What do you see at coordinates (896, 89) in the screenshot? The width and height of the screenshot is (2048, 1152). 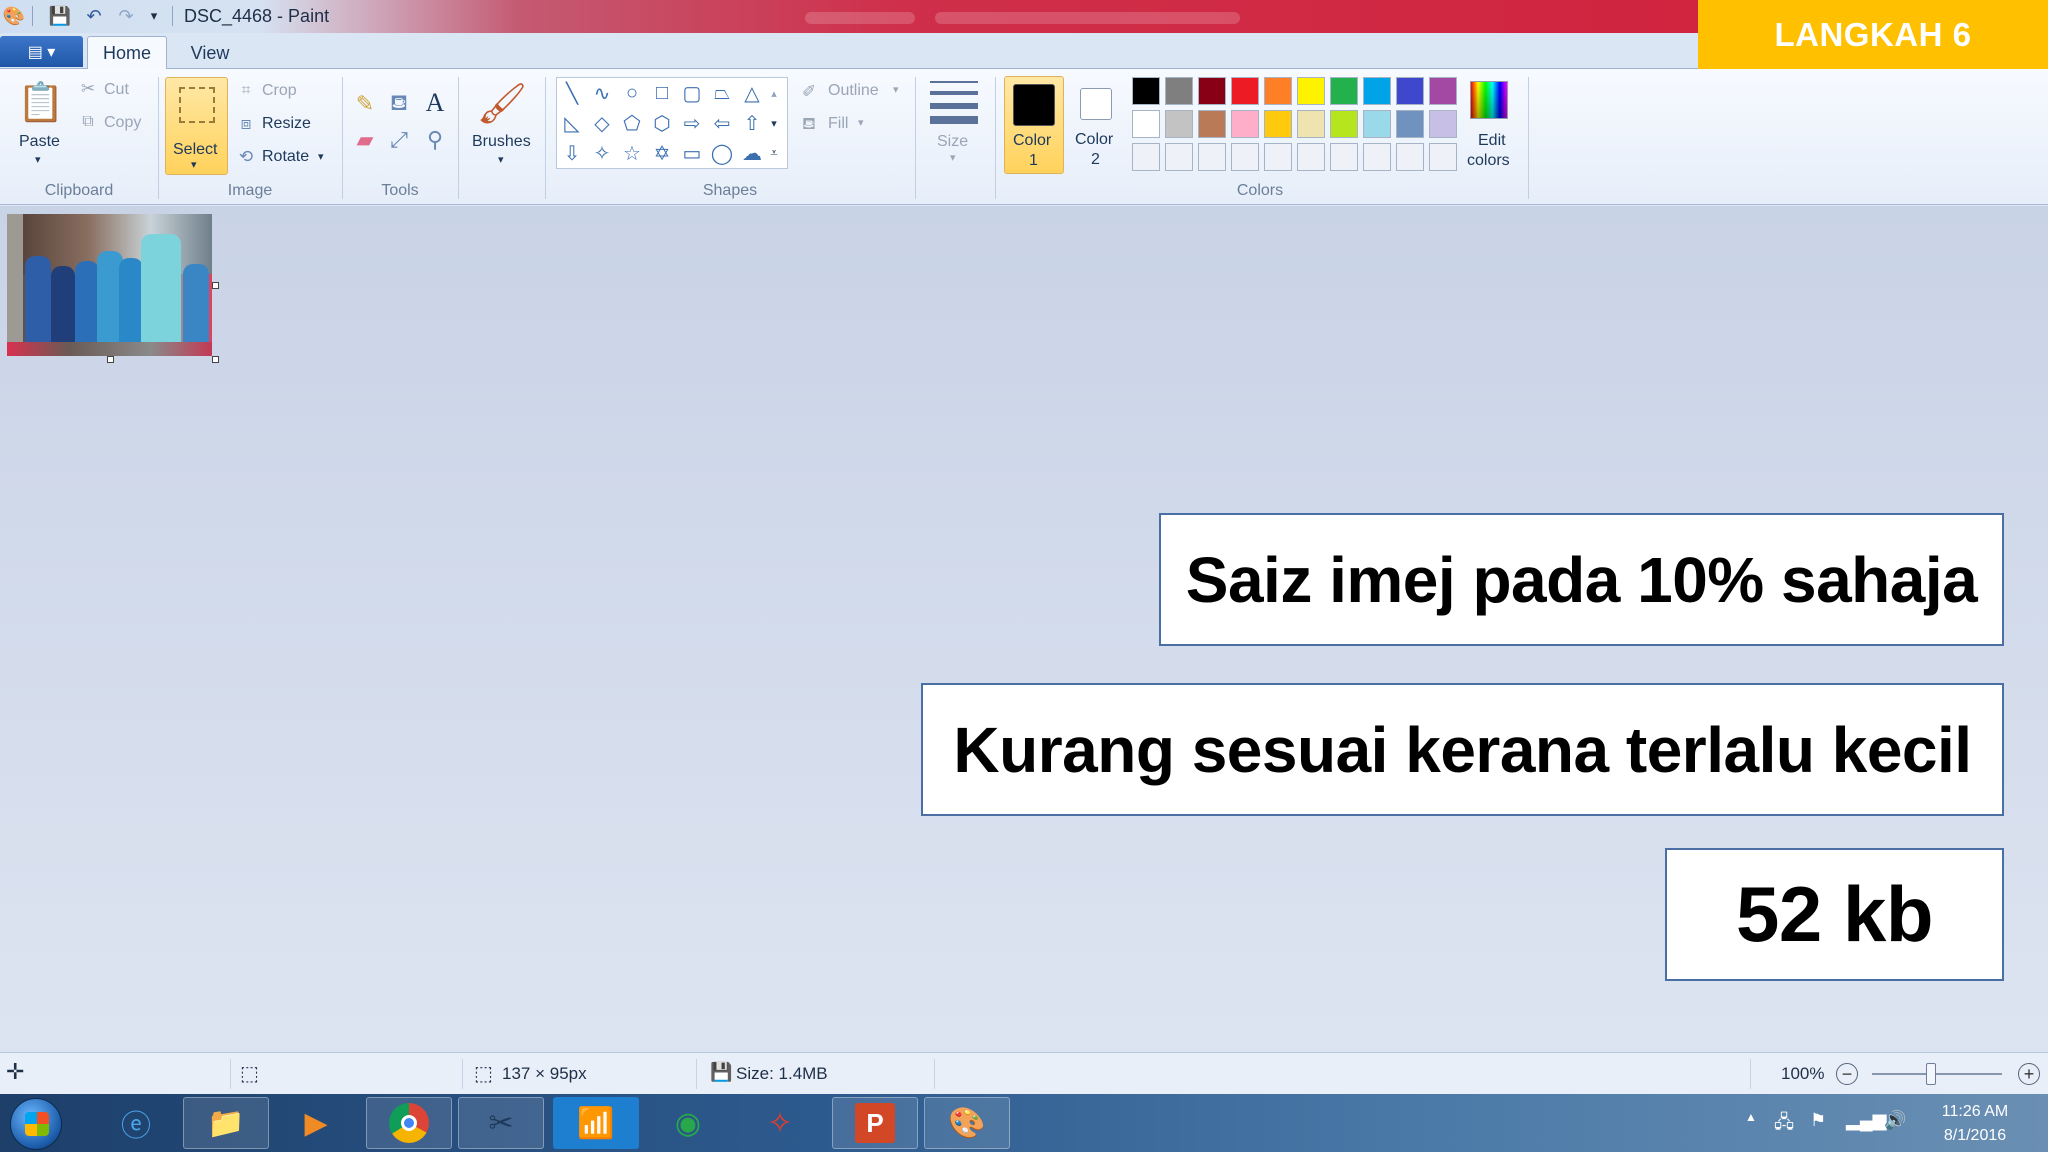 I see `outline-dropdown-icon: ▾` at bounding box center [896, 89].